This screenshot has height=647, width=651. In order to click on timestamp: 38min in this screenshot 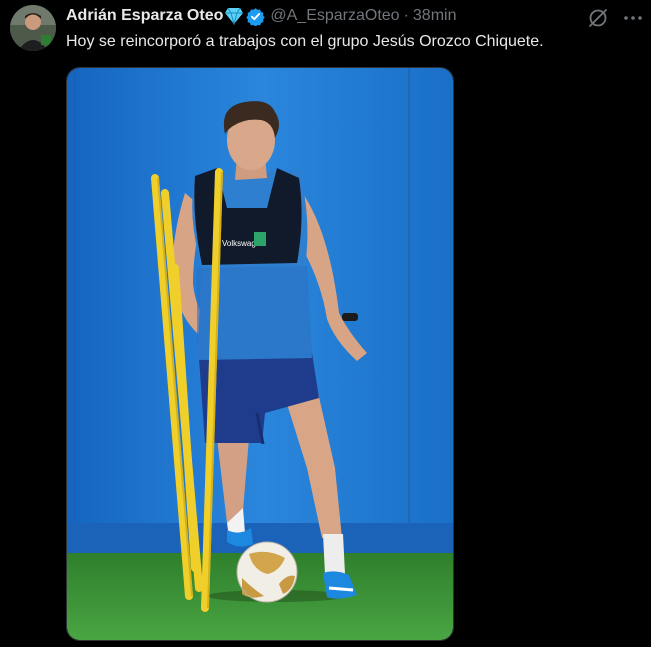, I will do `click(435, 16)`.